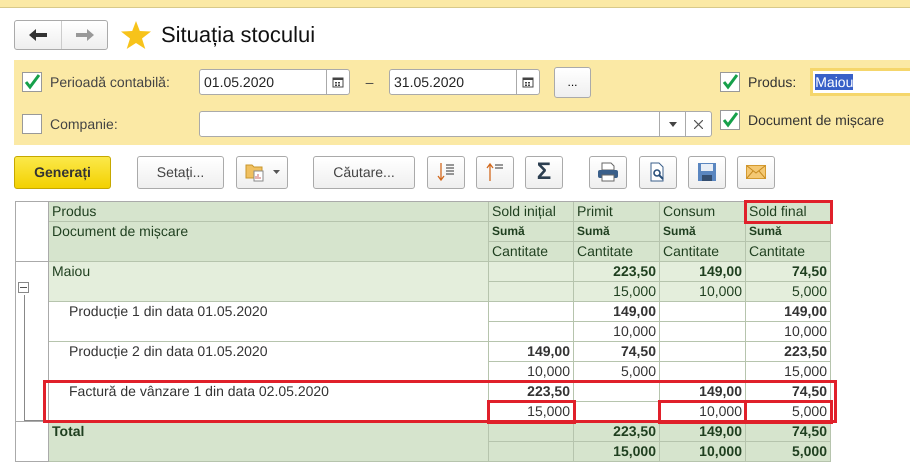 The image size is (910, 462). What do you see at coordinates (62, 172) in the screenshot?
I see `generate-button: Generați` at bounding box center [62, 172].